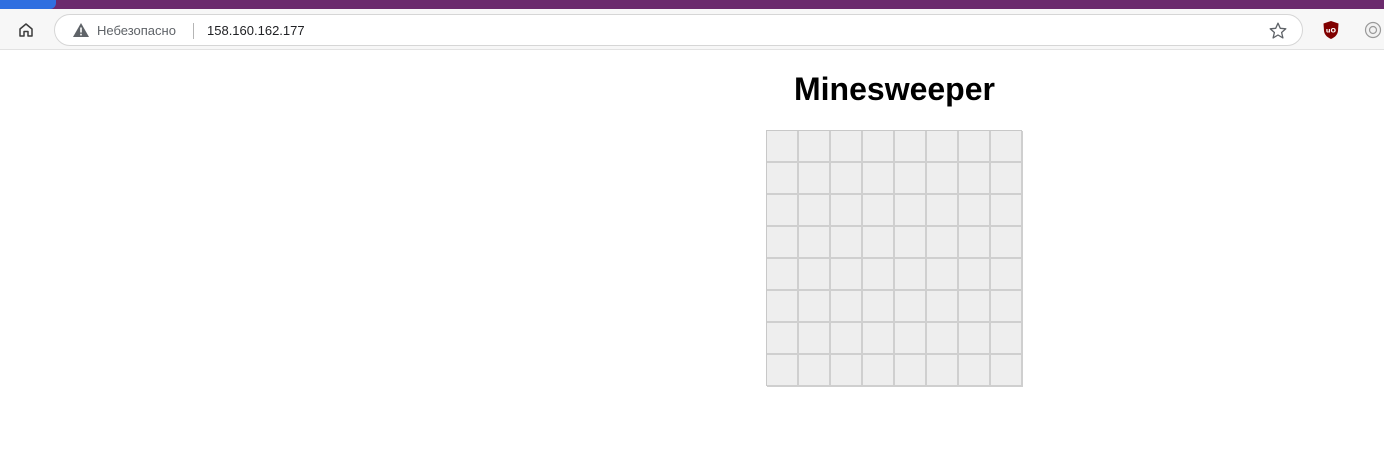 This screenshot has height=474, width=1384. What do you see at coordinates (1278, 31) in the screenshot?
I see `star-icon` at bounding box center [1278, 31].